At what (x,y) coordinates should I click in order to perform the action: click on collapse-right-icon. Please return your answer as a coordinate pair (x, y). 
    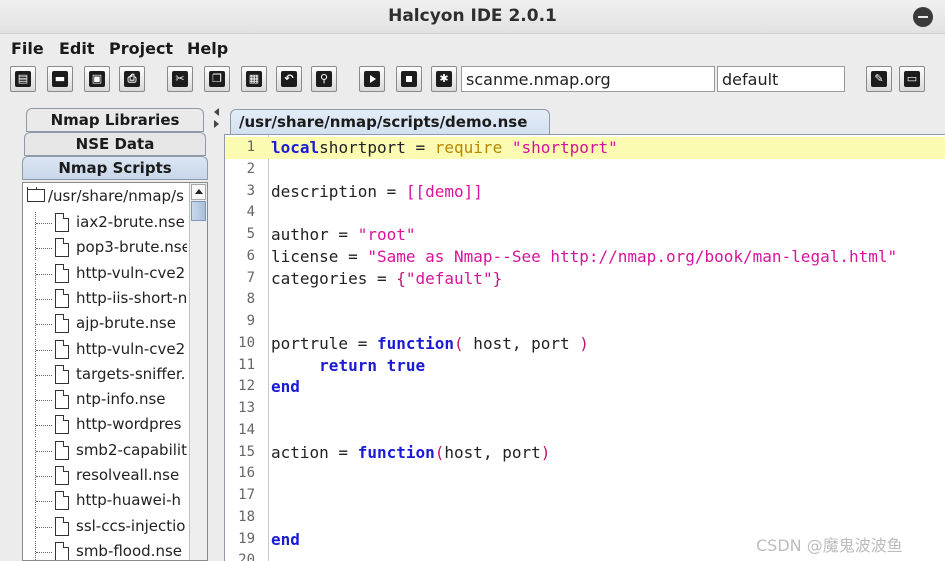
    Looking at the image, I should click on (216, 124).